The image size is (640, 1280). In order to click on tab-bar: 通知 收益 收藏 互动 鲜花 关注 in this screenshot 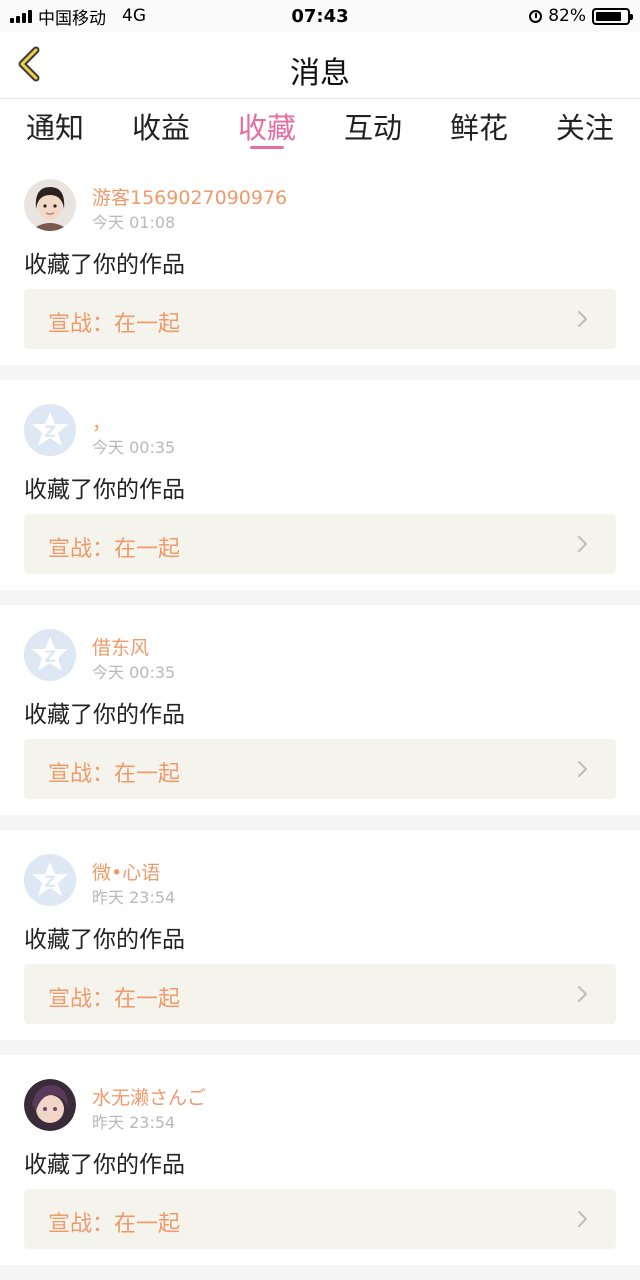, I will do `click(320, 127)`.